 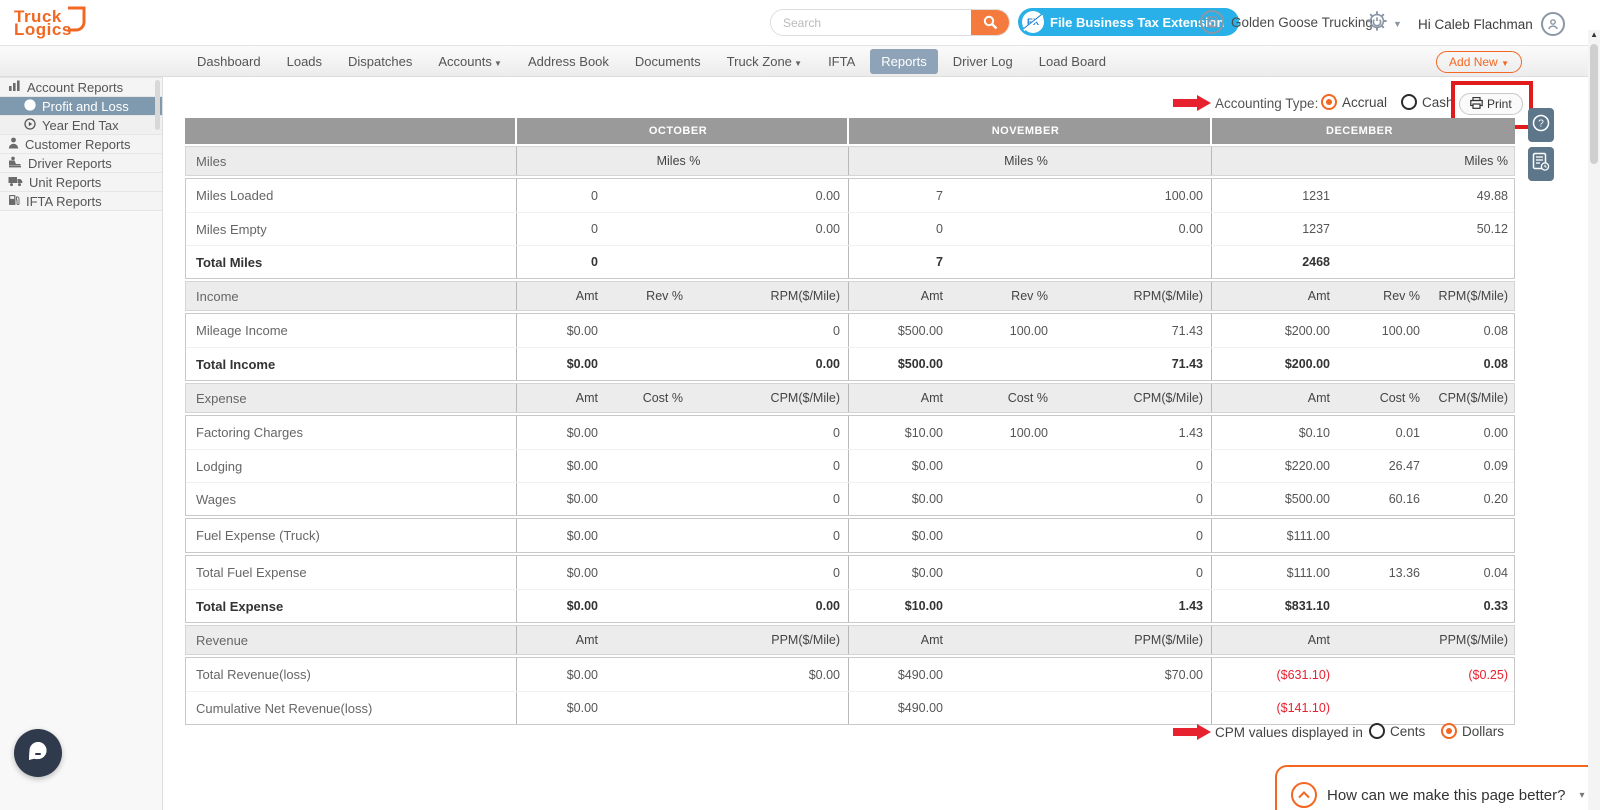 I want to click on company-switcher: Golden Goose Trucking, so click(x=1286, y=22).